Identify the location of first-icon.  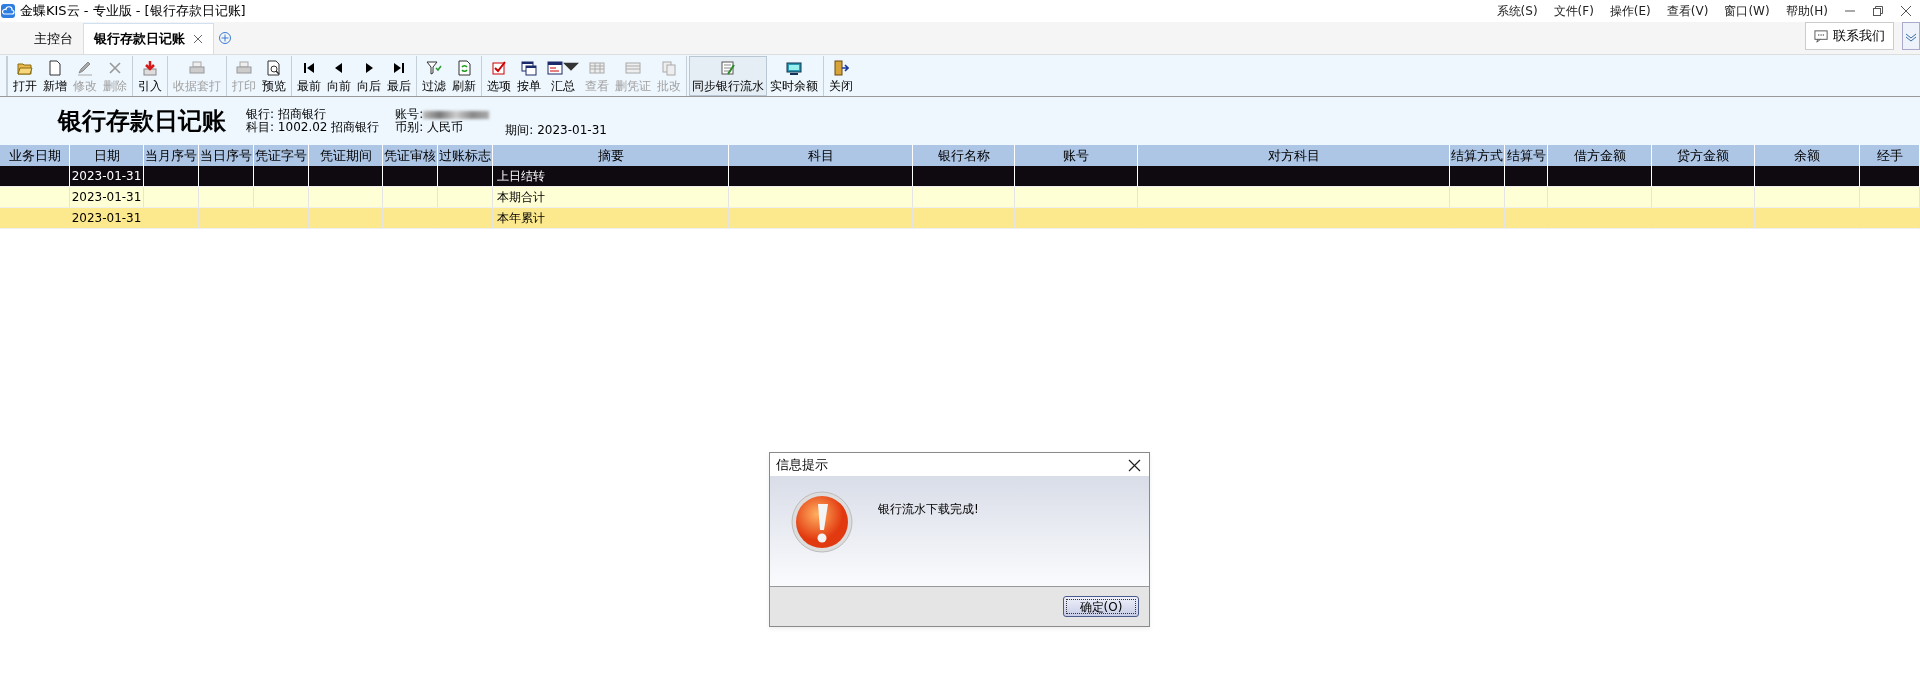
(309, 68).